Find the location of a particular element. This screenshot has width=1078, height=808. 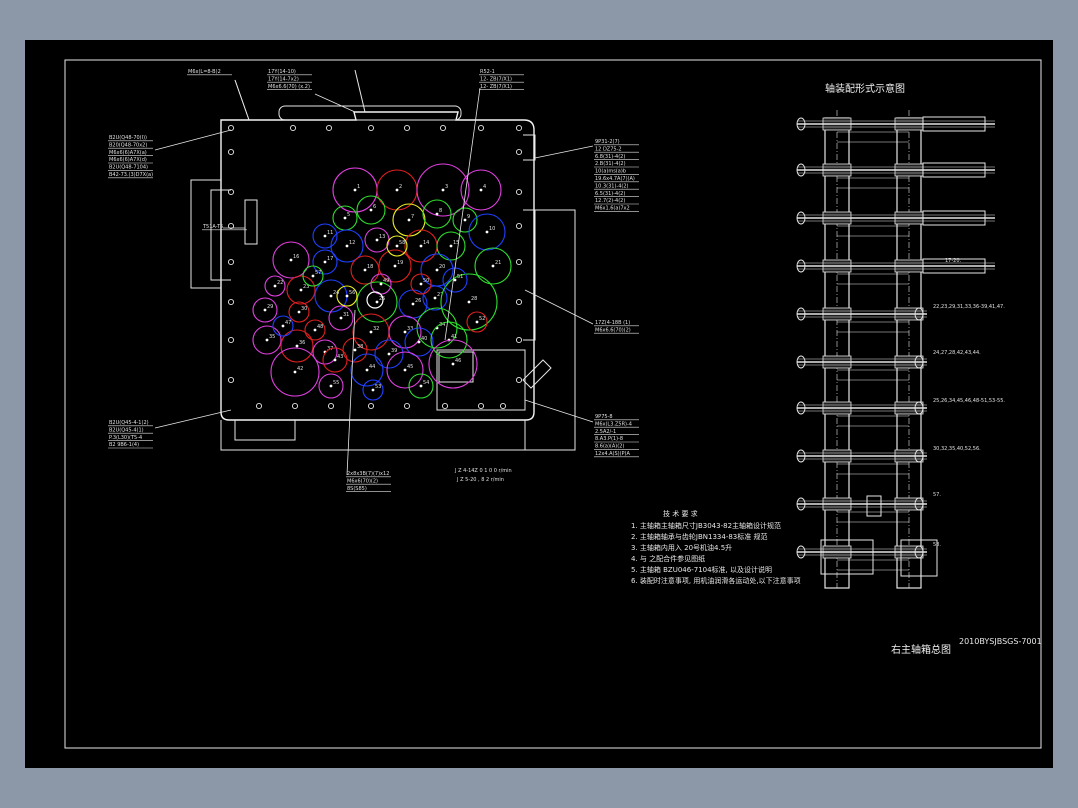

gear: 29 is located at coordinates (265, 310).